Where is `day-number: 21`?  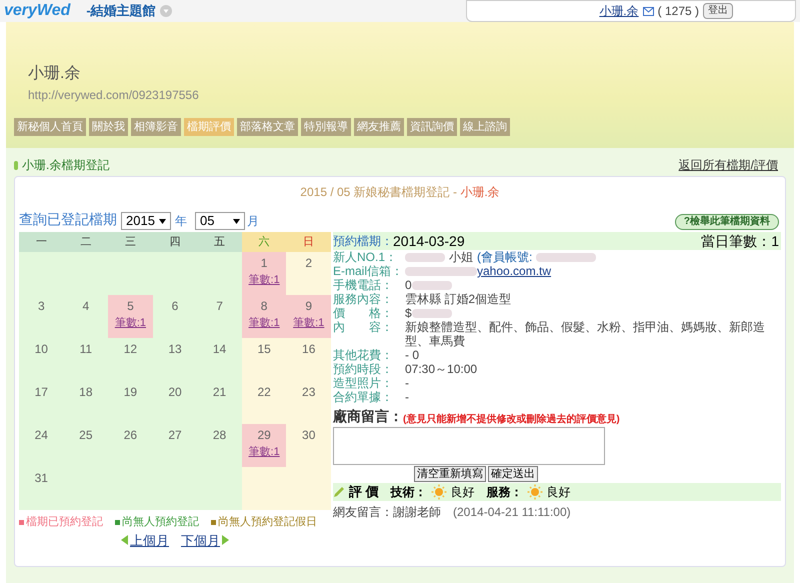
day-number: 21 is located at coordinates (219, 392).